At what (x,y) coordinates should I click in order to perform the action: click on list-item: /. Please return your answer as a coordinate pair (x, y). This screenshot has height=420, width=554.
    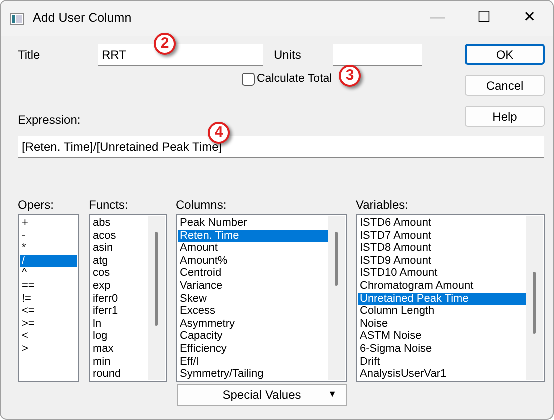
    Looking at the image, I should click on (48, 261).